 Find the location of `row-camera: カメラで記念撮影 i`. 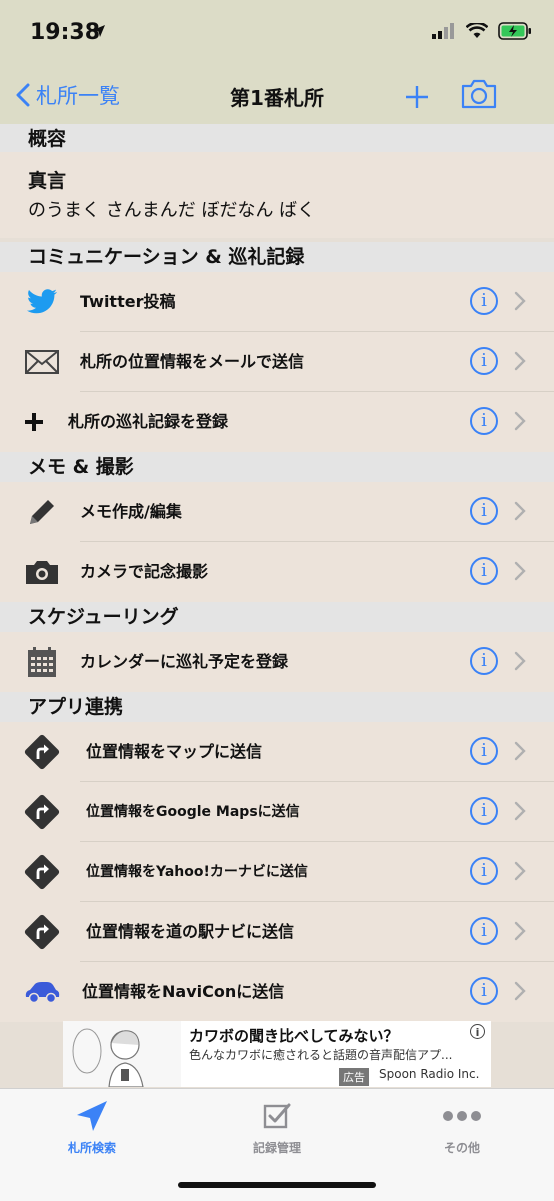

row-camera: カメラで記念撮影 i is located at coordinates (277, 572).